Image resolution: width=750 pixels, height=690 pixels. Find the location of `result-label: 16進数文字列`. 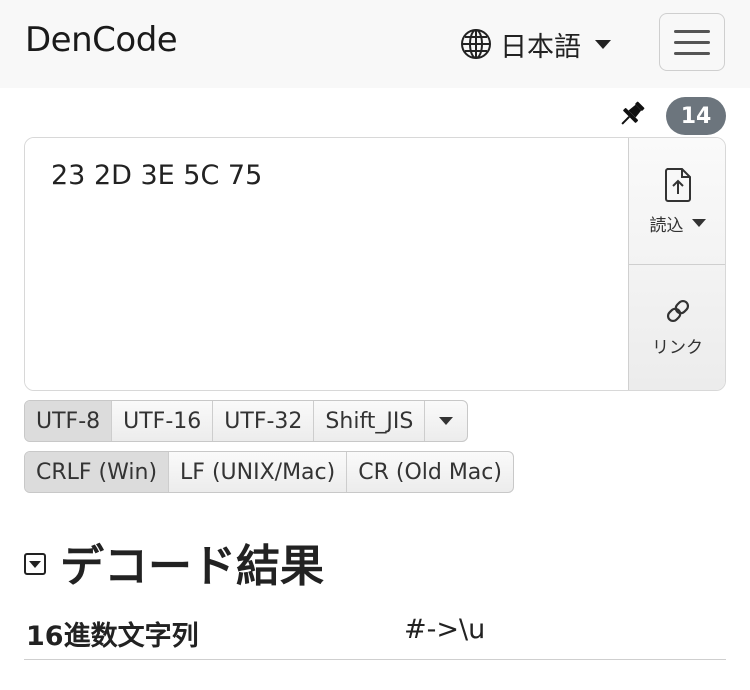

result-label: 16進数文字列 is located at coordinates (112, 636).